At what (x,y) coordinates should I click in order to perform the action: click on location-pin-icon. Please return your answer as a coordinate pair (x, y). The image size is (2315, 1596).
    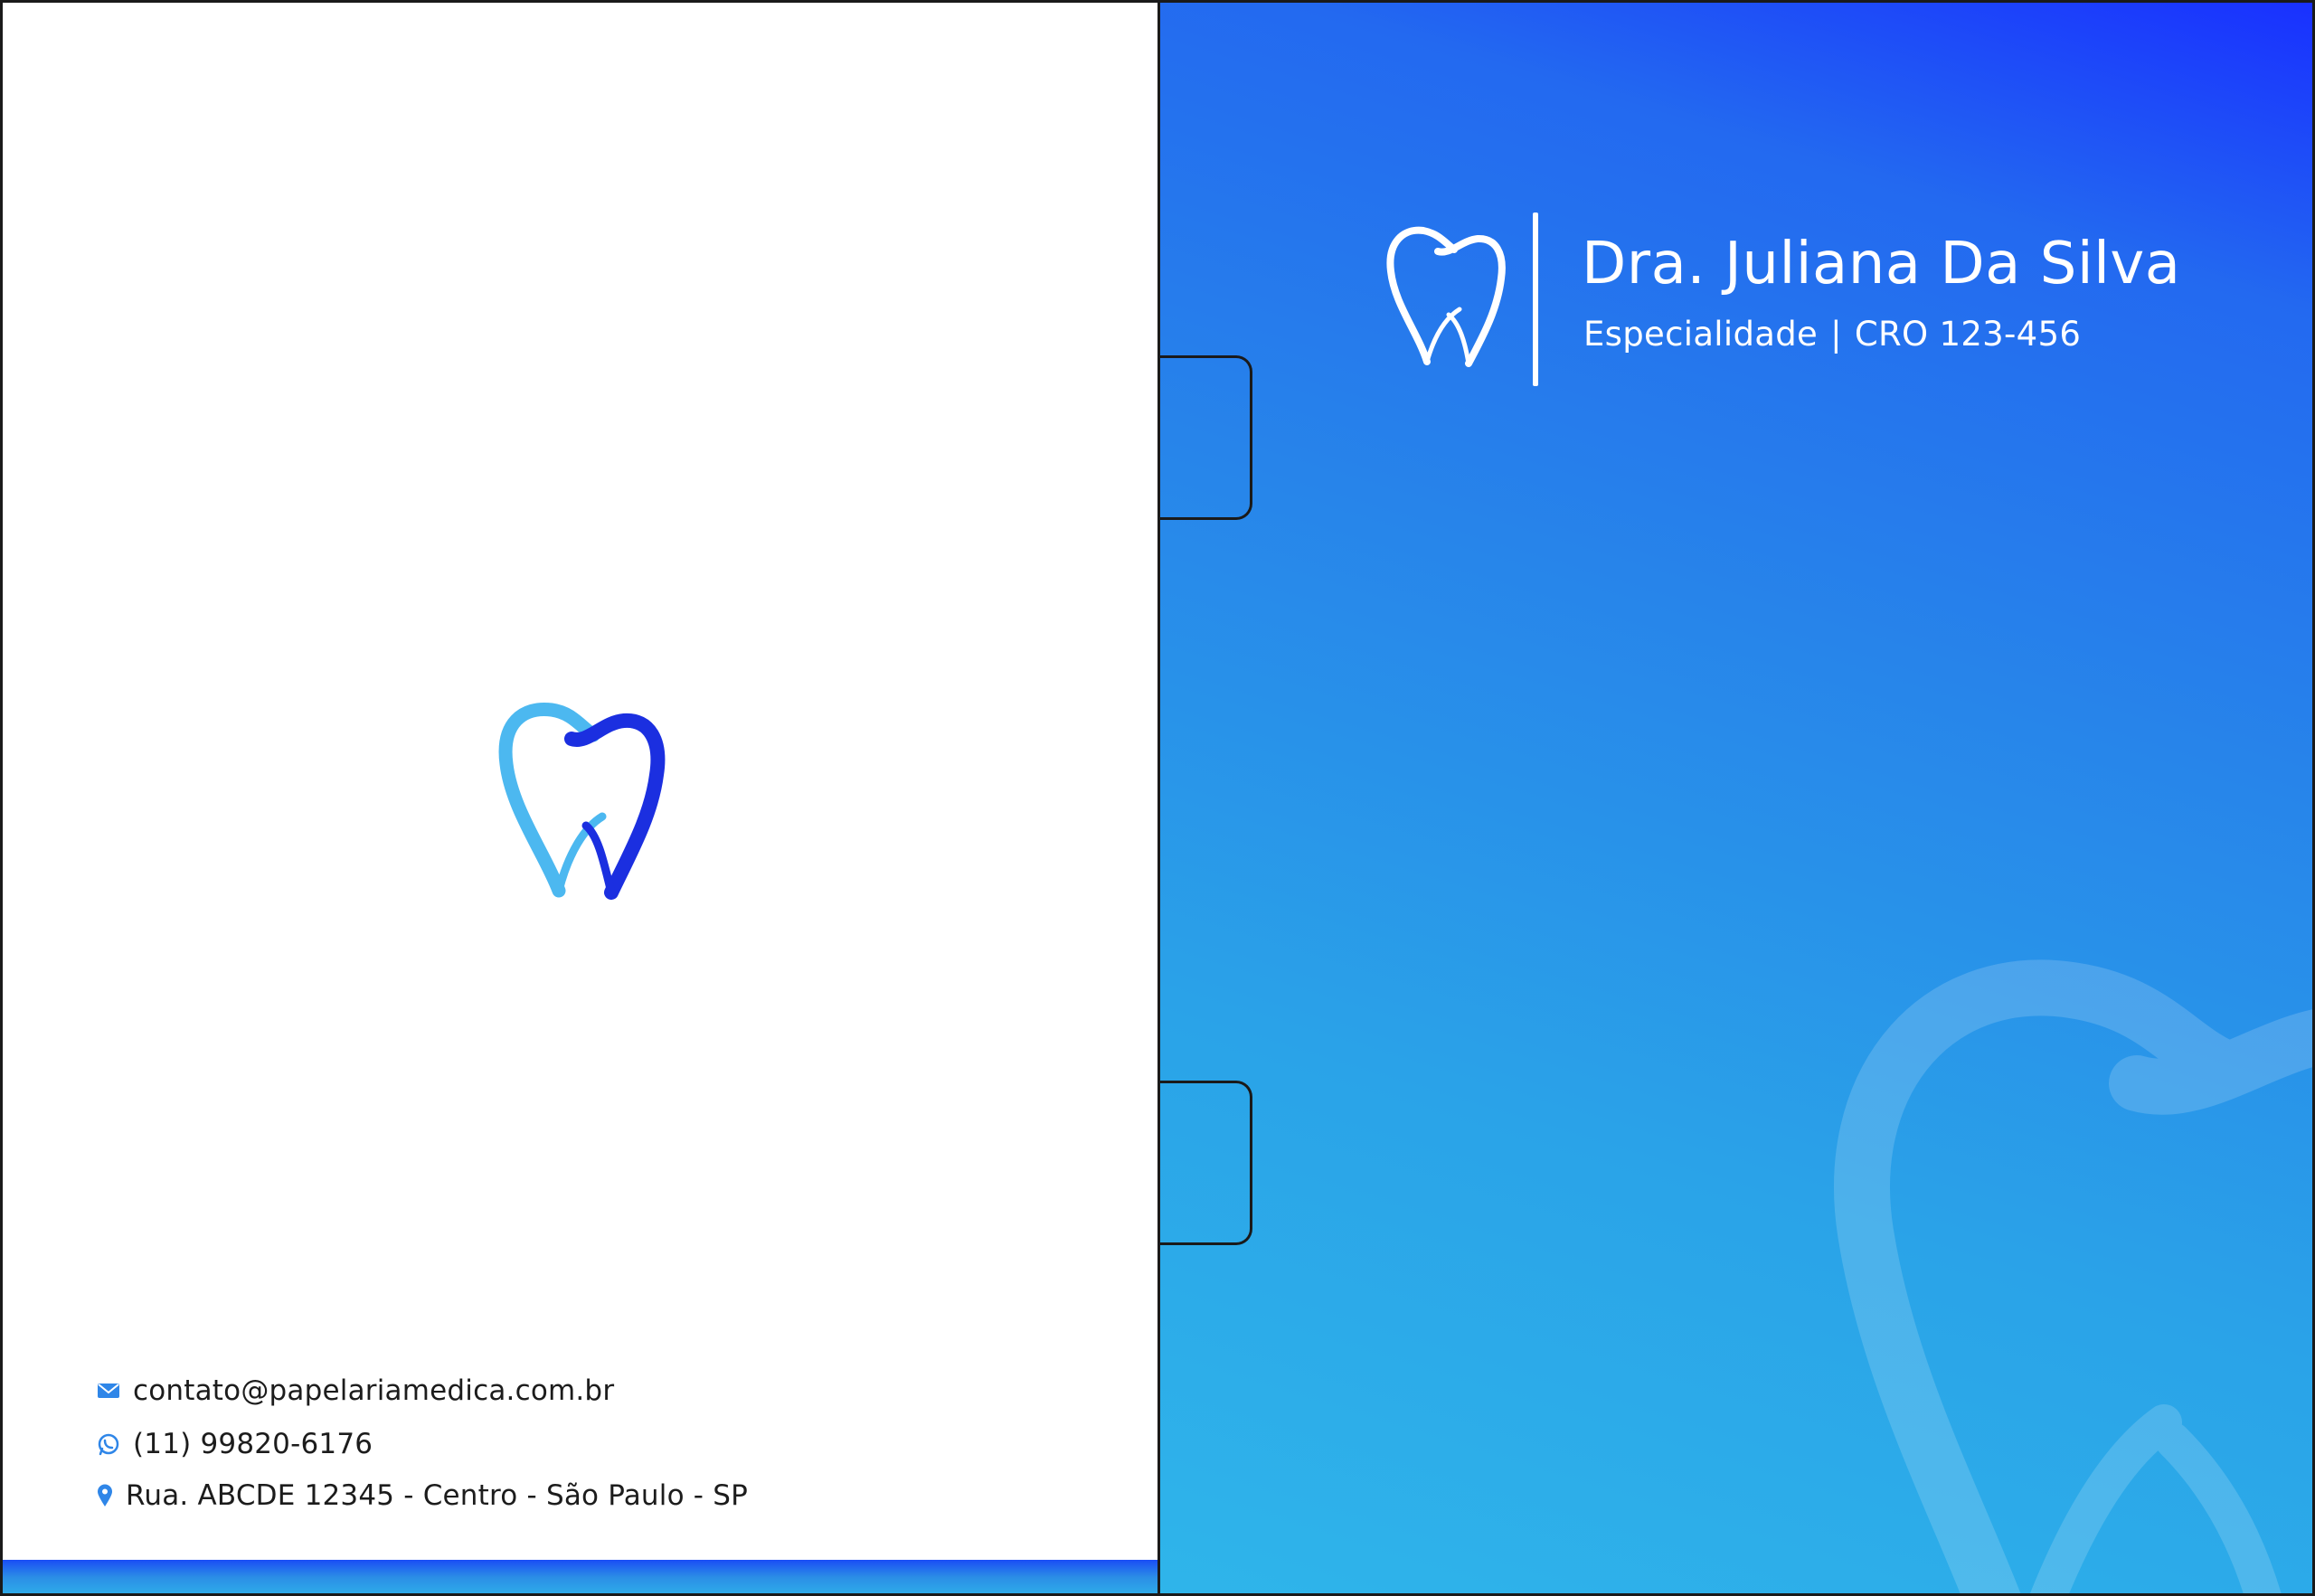
    Looking at the image, I should click on (105, 1495).